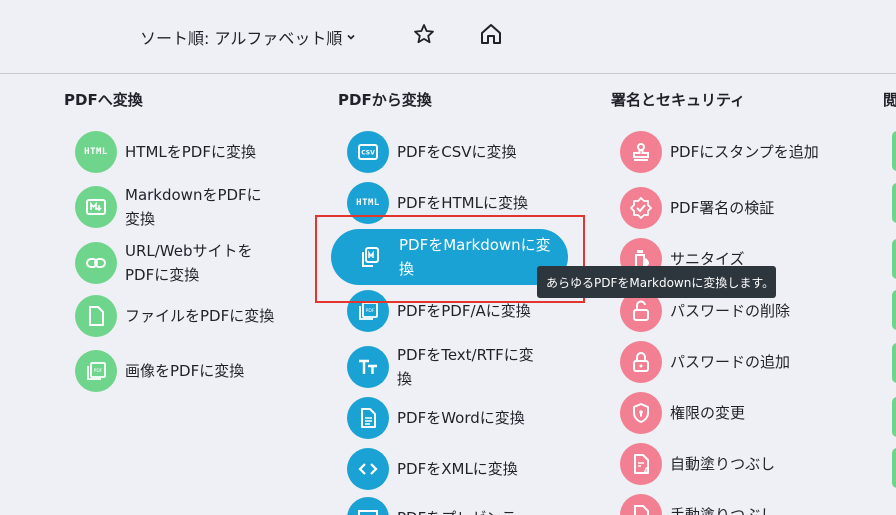 This screenshot has height=515, width=896. I want to click on tool-label: PDFをCSVに変換, so click(457, 152).